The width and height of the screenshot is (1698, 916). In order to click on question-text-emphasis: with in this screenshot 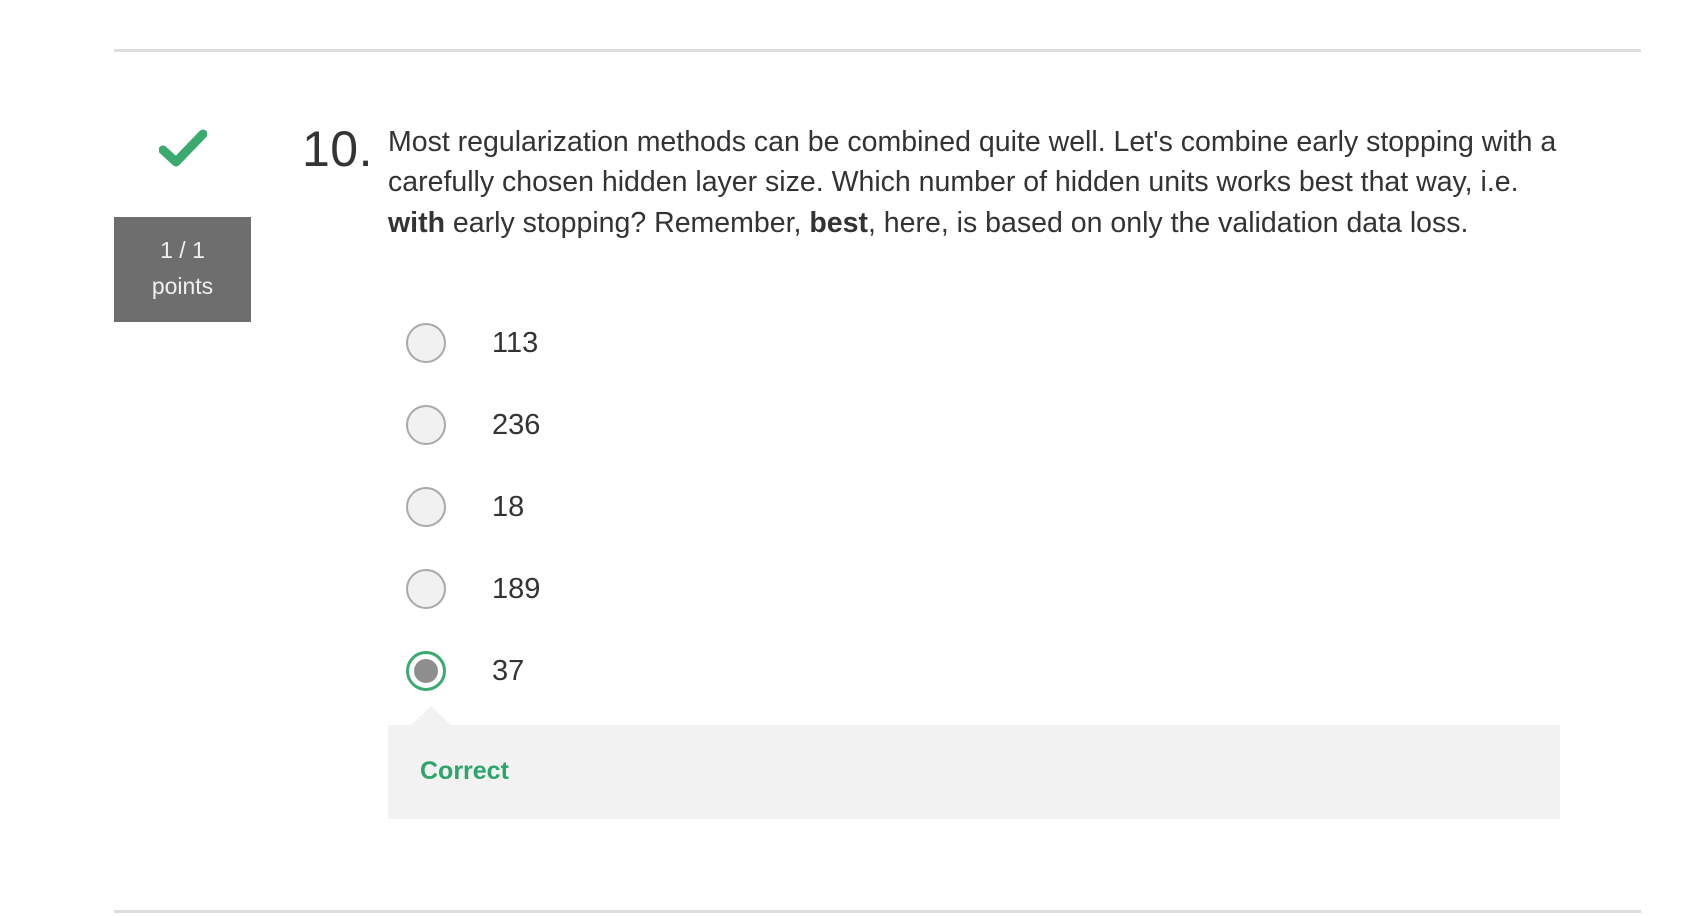, I will do `click(416, 222)`.